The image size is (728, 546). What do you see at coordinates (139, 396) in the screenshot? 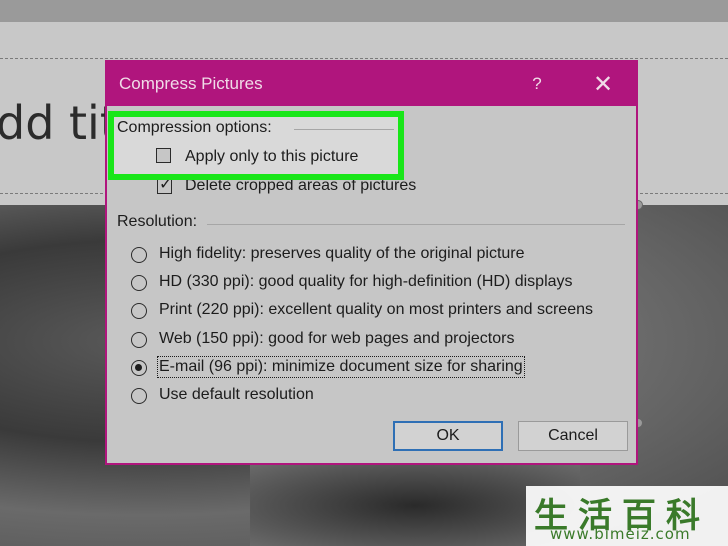
I see `radio-default-resolution` at bounding box center [139, 396].